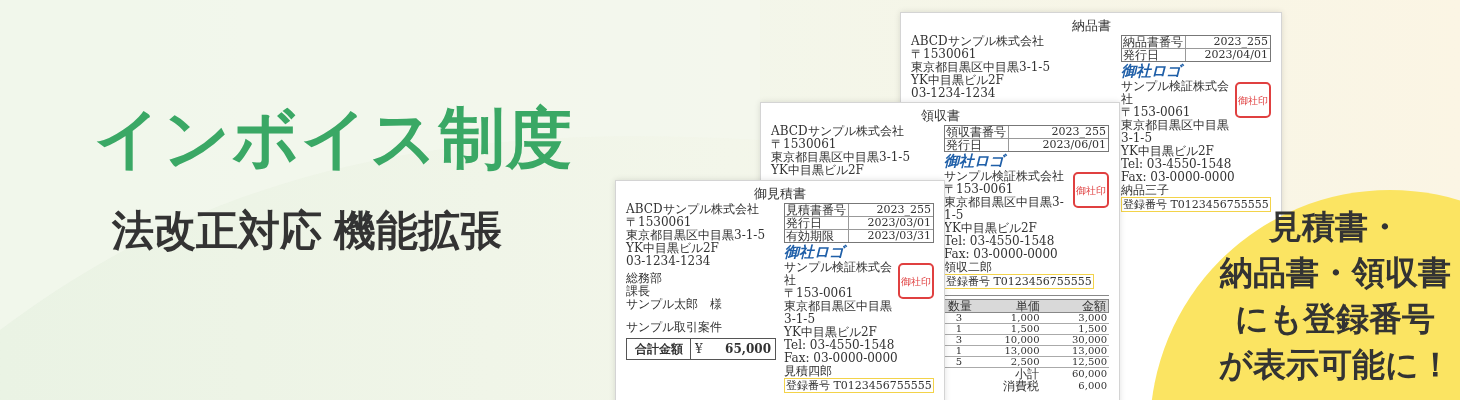  Describe the element at coordinates (959, 362) in the screenshot. I see `table-cell-text: 5` at that location.